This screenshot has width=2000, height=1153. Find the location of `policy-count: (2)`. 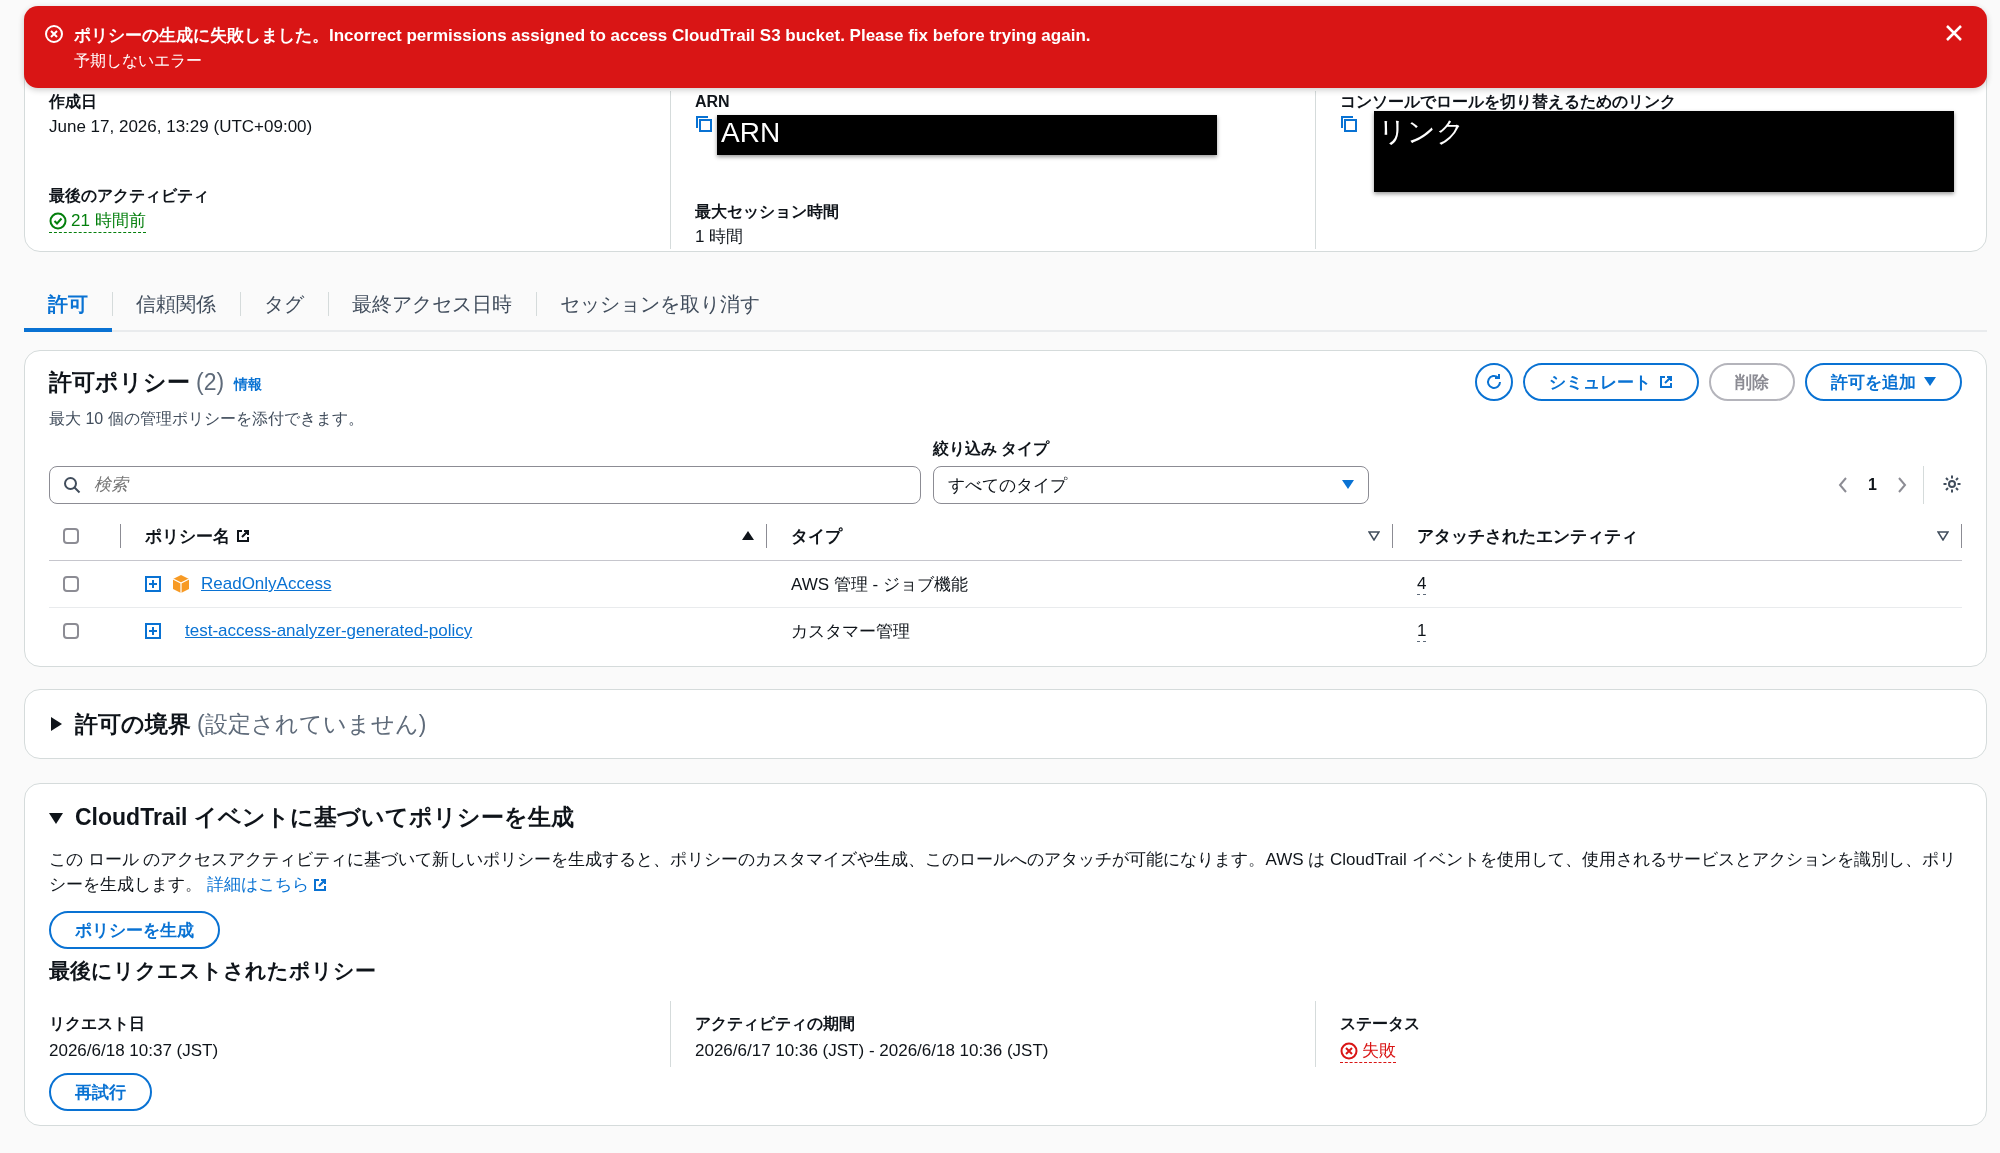

policy-count: (2) is located at coordinates (210, 382).